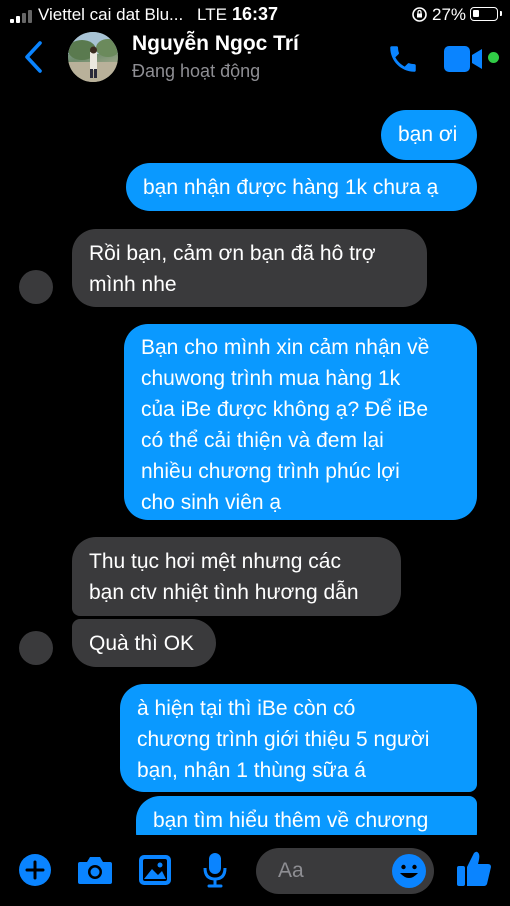 The image size is (510, 906). What do you see at coordinates (291, 871) in the screenshot?
I see `message-input-placeholder: Aa` at bounding box center [291, 871].